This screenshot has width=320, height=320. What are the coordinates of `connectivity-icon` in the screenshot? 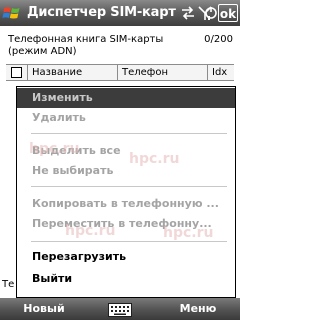 It's located at (188, 13).